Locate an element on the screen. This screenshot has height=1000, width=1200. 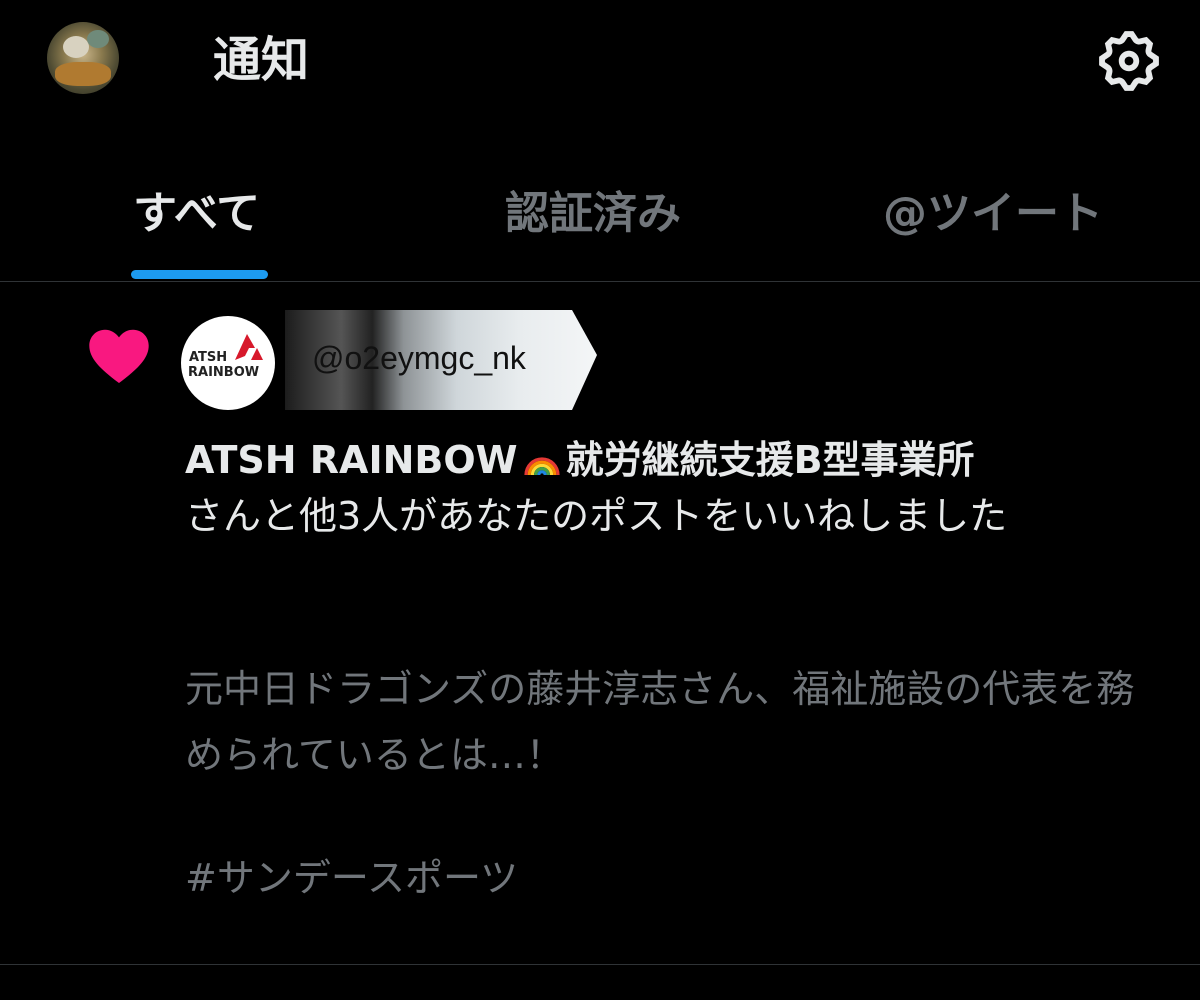
heart-icon is located at coordinates (119, 356).